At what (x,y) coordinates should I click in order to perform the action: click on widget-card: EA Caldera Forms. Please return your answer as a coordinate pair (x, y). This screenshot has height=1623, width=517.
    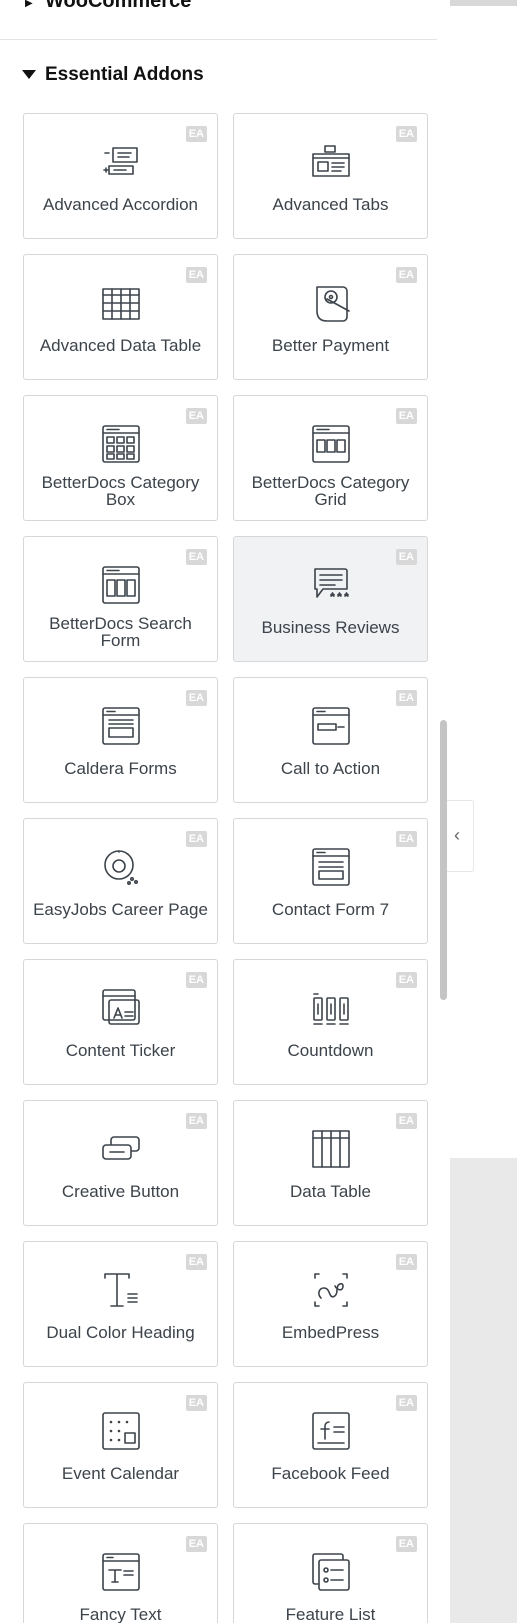
    Looking at the image, I should click on (120, 740).